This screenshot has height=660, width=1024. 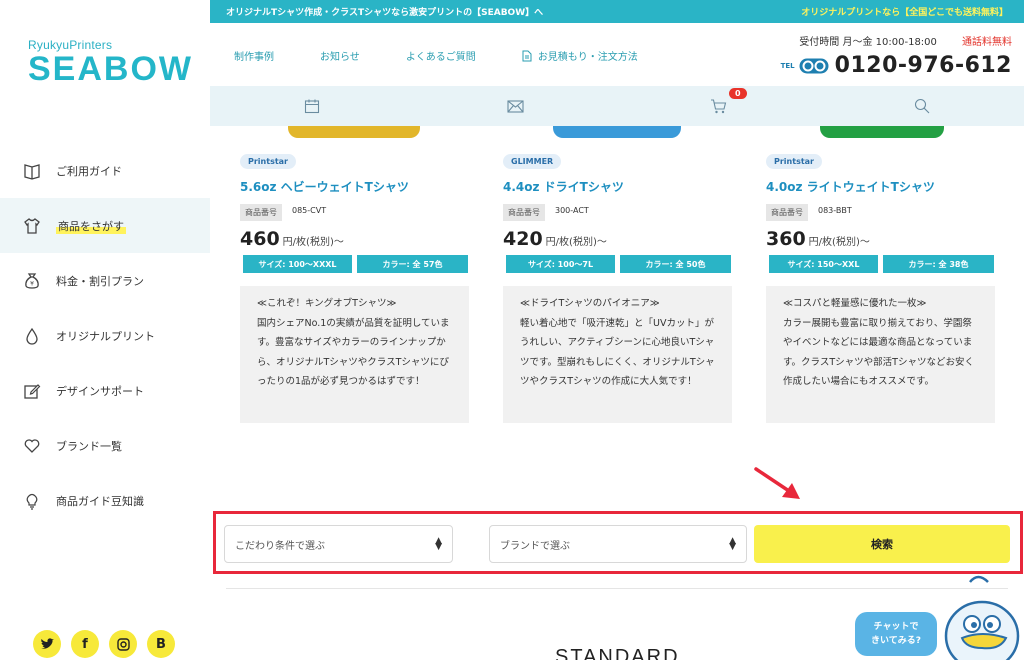 I want to click on tel-label: TEL, so click(x=787, y=65).